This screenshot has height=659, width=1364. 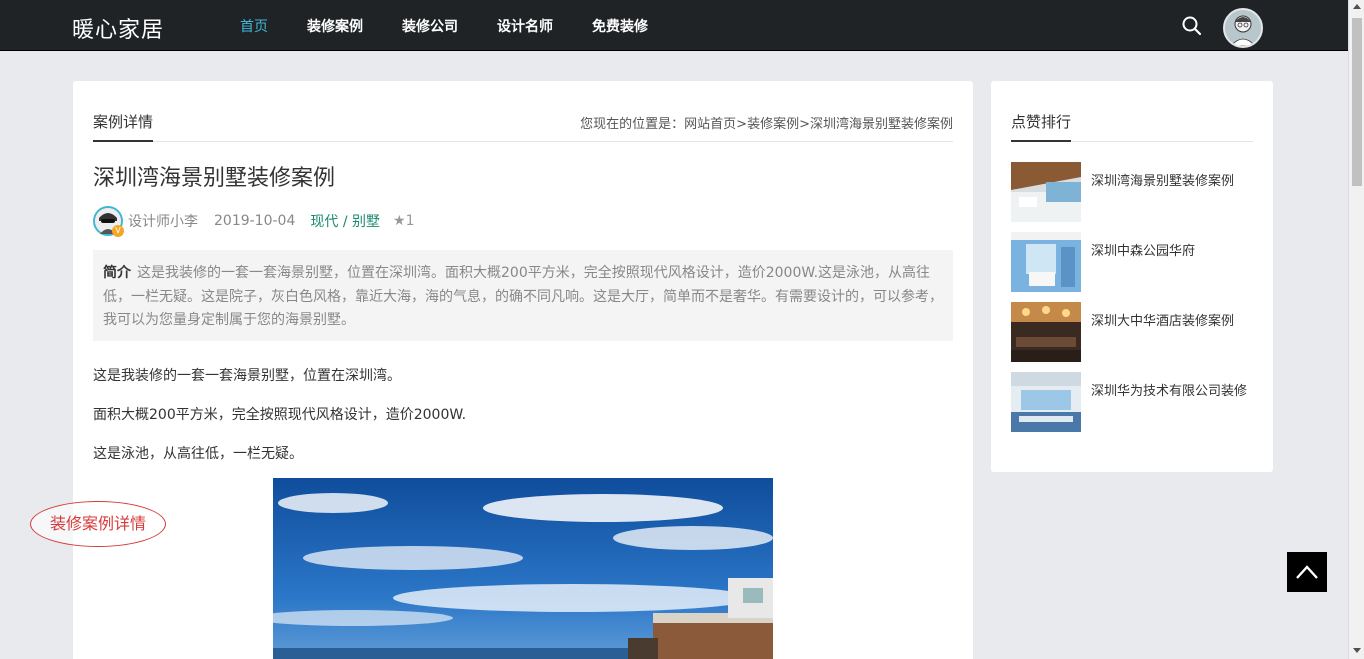 What do you see at coordinates (1171, 182) in the screenshot?
I see `ranking-title: 深圳湾海景别墅装修案例` at bounding box center [1171, 182].